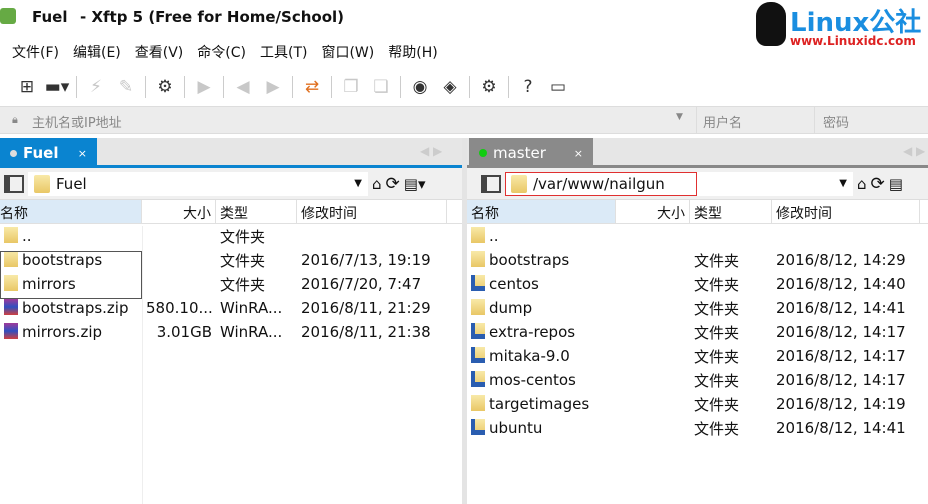  What do you see at coordinates (679, 183) in the screenshot?
I see `remote-path-input: /var/www/nailgun ▼` at bounding box center [679, 183].